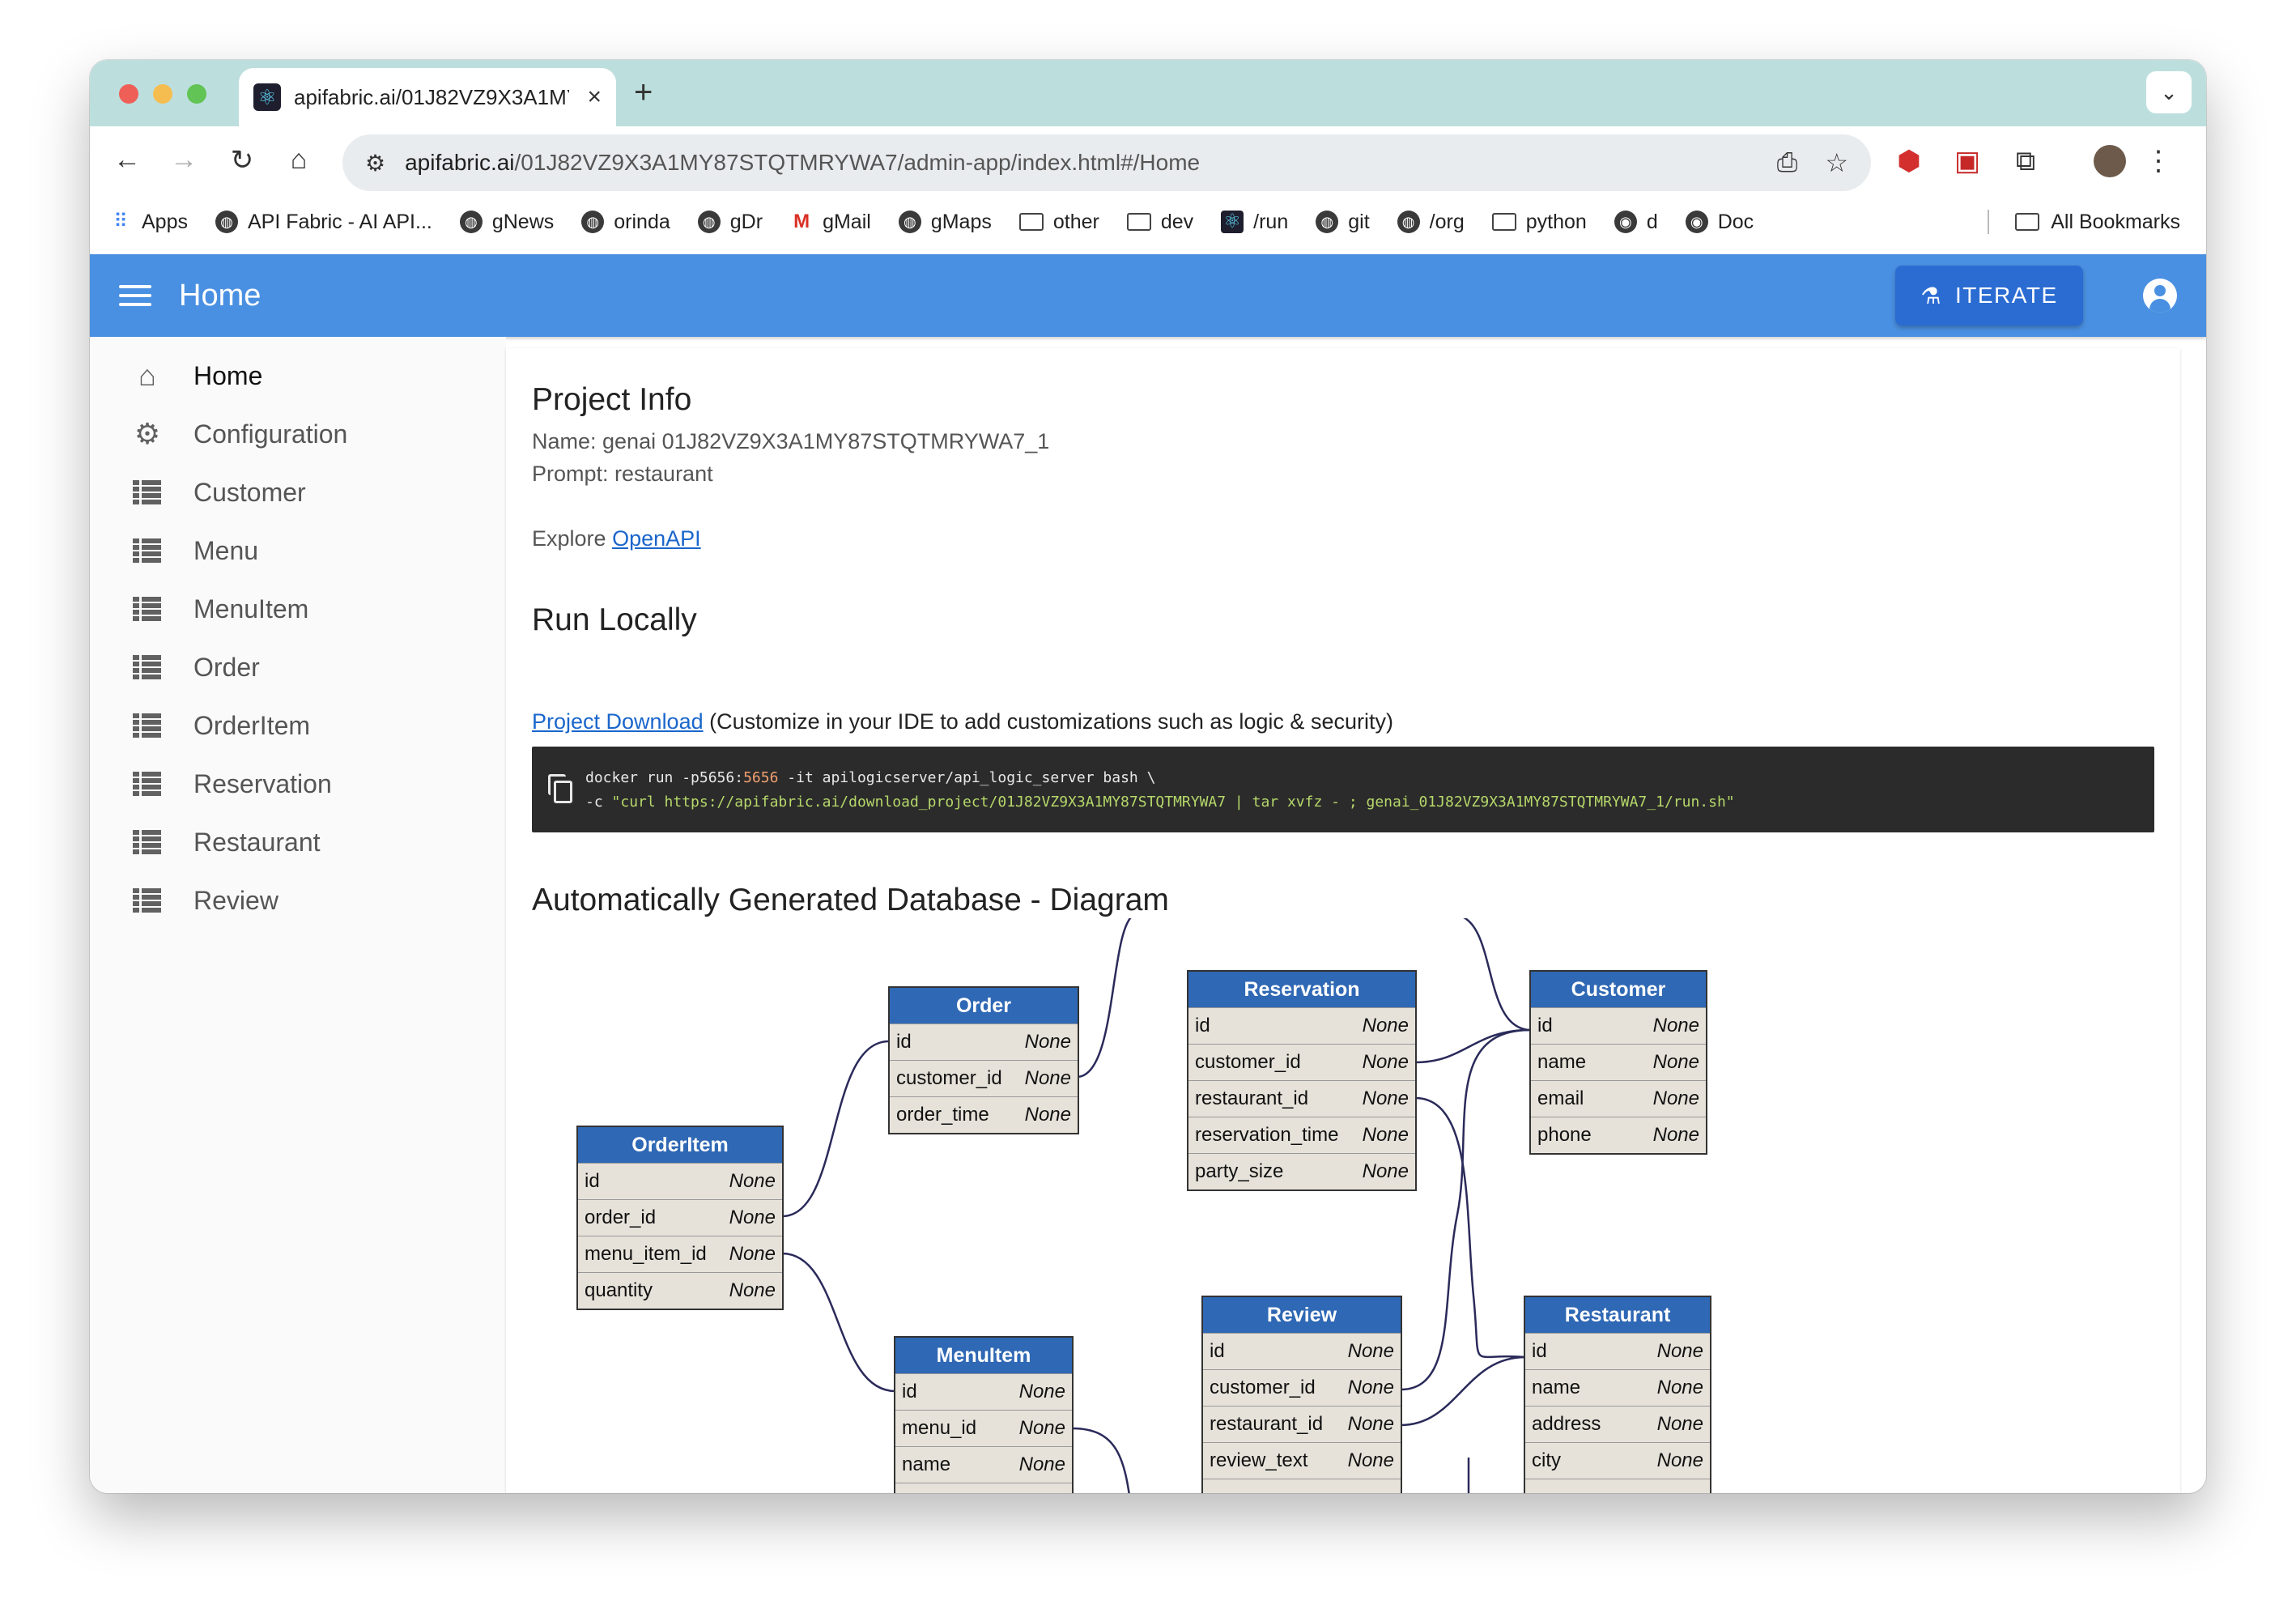  I want to click on bookmark-apps: ⠿ Apps, so click(148, 222).